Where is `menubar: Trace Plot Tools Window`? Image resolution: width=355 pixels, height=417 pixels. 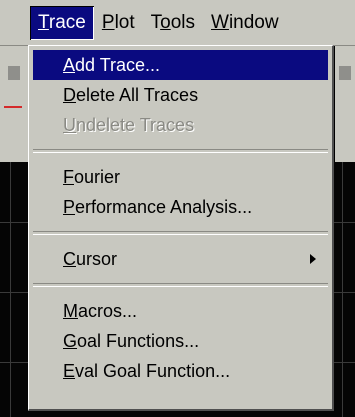 menubar: Trace Plot Tools Window is located at coordinates (177, 23).